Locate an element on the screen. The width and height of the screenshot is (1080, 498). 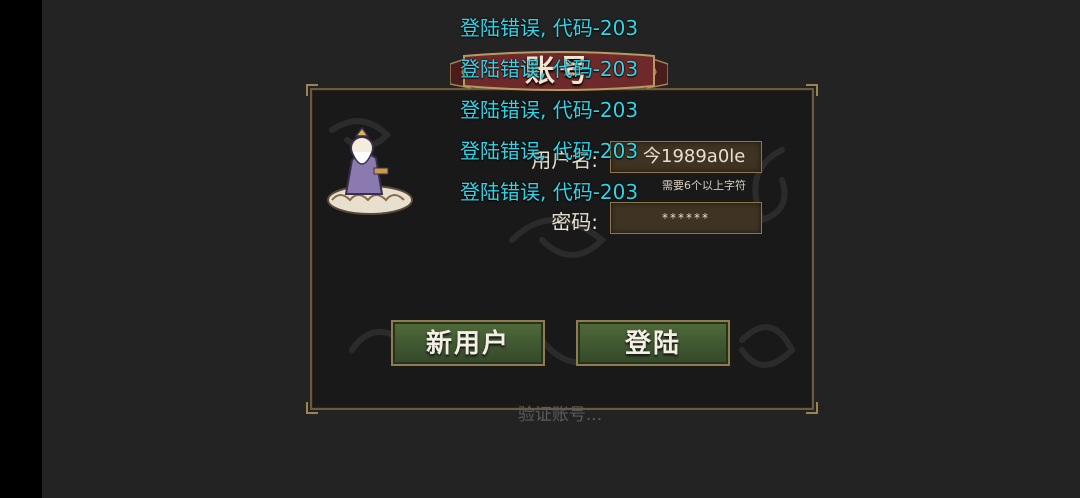
sage-character-icon is located at coordinates (370, 170).